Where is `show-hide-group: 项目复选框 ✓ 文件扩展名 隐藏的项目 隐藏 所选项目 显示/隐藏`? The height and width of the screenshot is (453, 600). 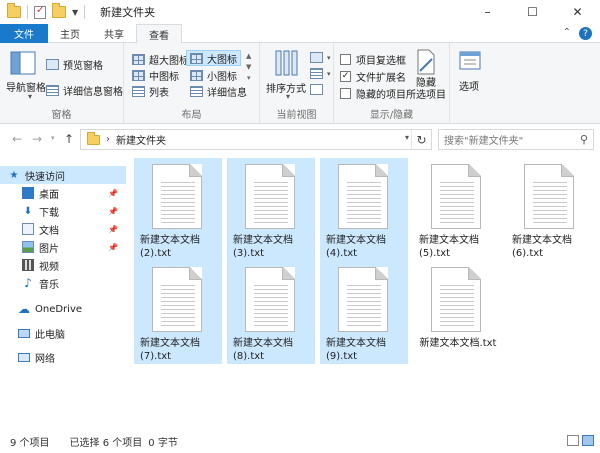 show-hide-group: 项目复选框 ✓ 文件扩展名 隐藏的项目 隐藏 所选项目 显示/隐藏 is located at coordinates (392, 83).